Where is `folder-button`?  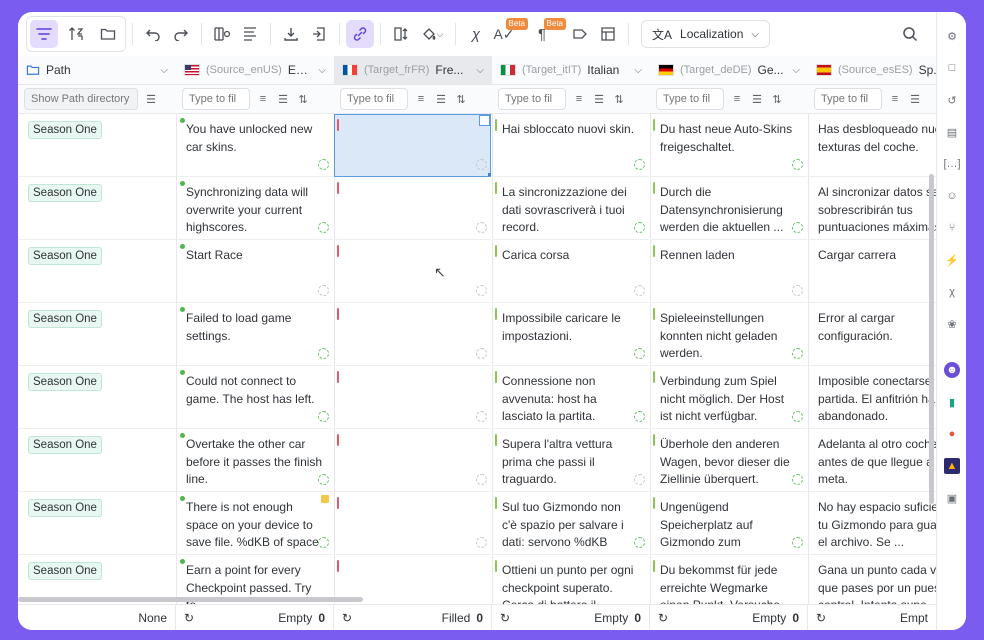 folder-button is located at coordinates (108, 34).